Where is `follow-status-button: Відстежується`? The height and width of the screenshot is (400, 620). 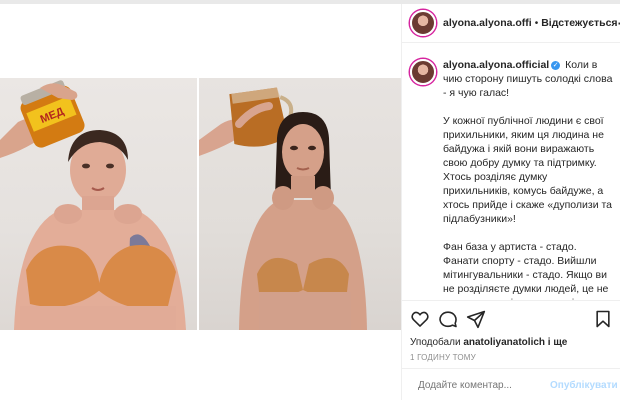 follow-status-button: Відстежується is located at coordinates (579, 23).